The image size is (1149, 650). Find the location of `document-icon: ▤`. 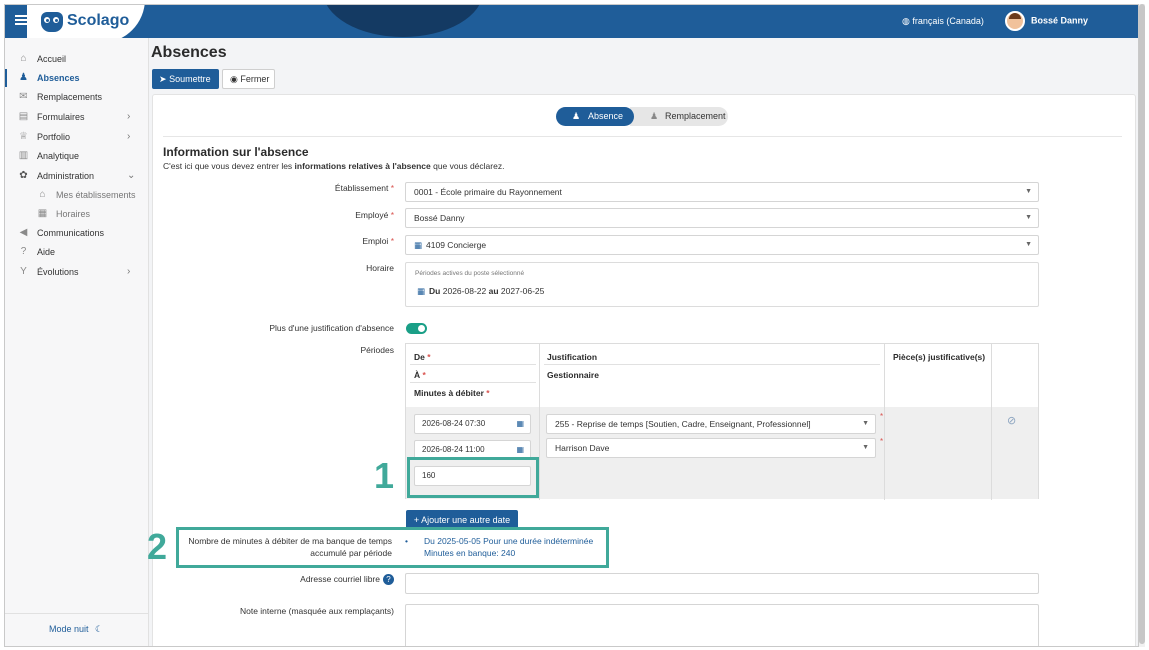

document-icon: ▤ is located at coordinates (23, 116).